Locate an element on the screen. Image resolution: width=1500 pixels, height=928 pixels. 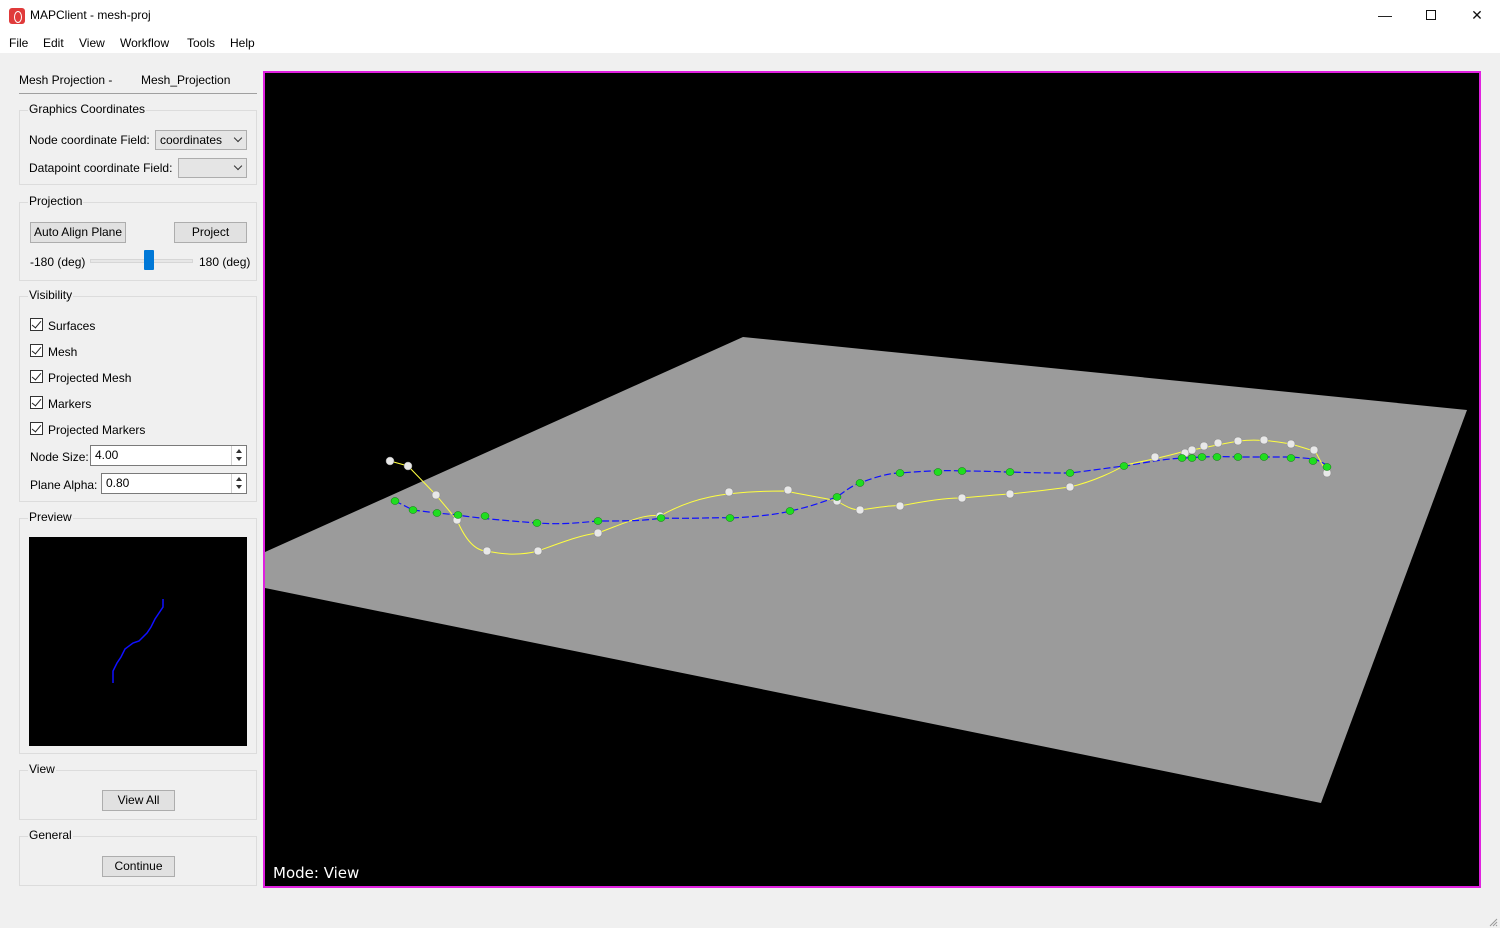
projected-mesh-label: Projected Mesh is located at coordinates (90, 378).